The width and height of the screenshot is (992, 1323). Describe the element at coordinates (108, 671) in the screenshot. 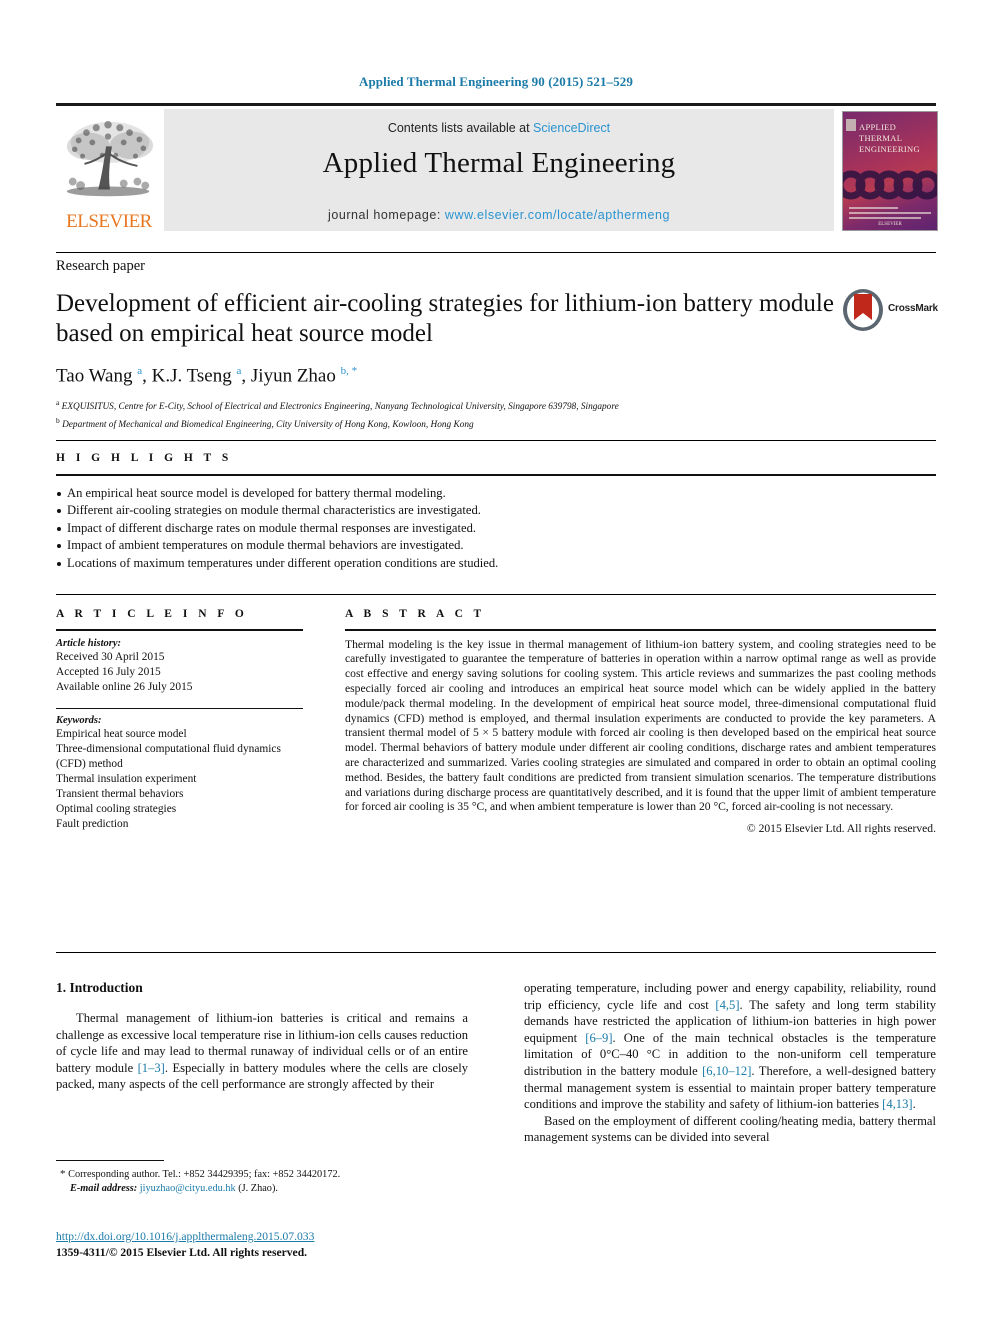

I see `article-history-accepted: Accepted 16 July 2015` at that location.